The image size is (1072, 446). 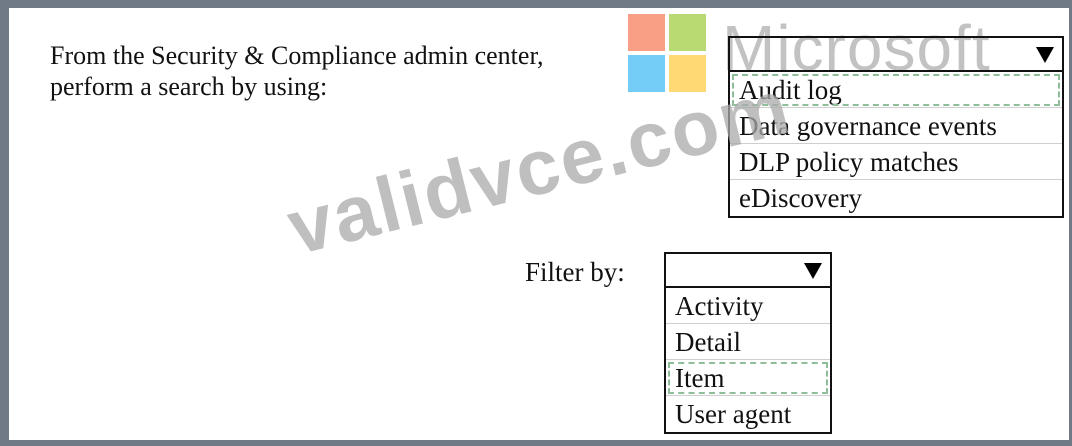 What do you see at coordinates (687, 32) in the screenshot?
I see `logo-square-green` at bounding box center [687, 32].